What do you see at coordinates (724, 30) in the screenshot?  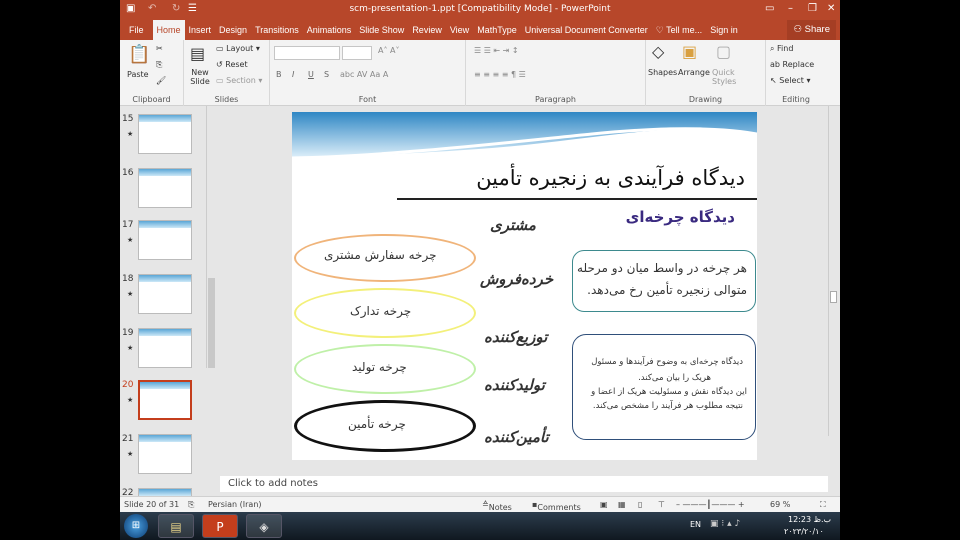 I see `sign-in-link: Sign in` at bounding box center [724, 30].